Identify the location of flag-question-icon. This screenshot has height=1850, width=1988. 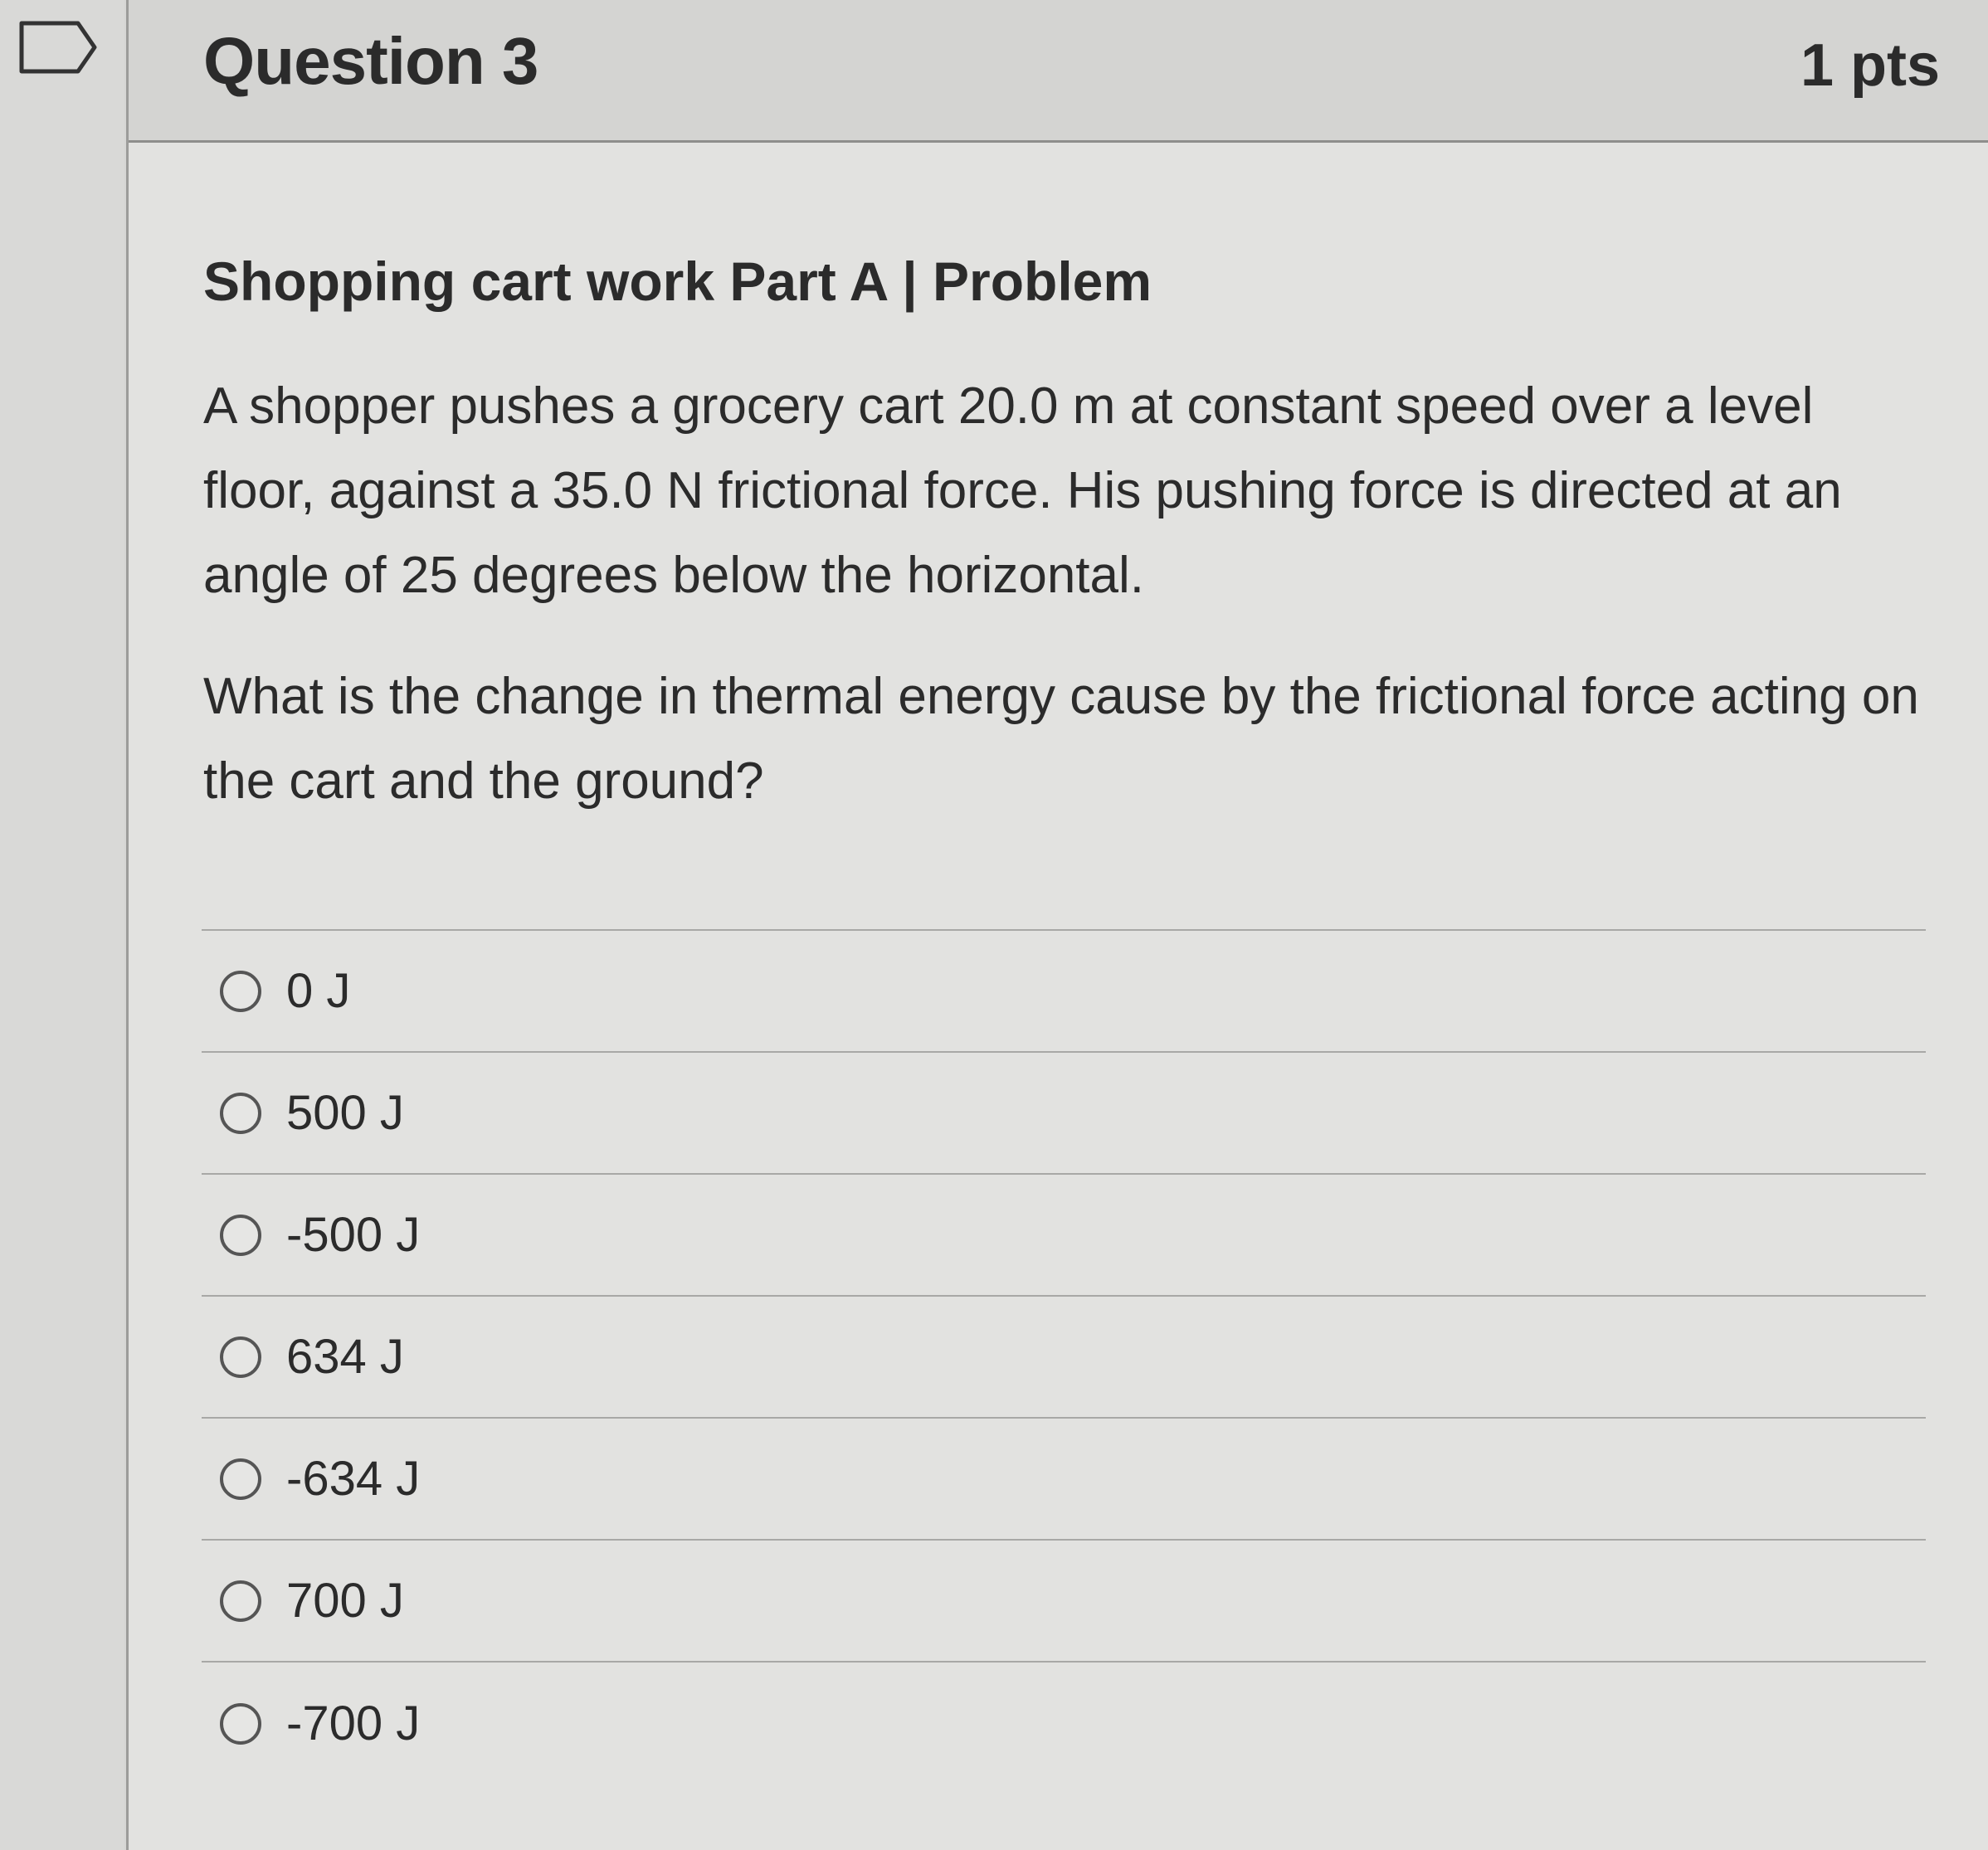
(58, 47).